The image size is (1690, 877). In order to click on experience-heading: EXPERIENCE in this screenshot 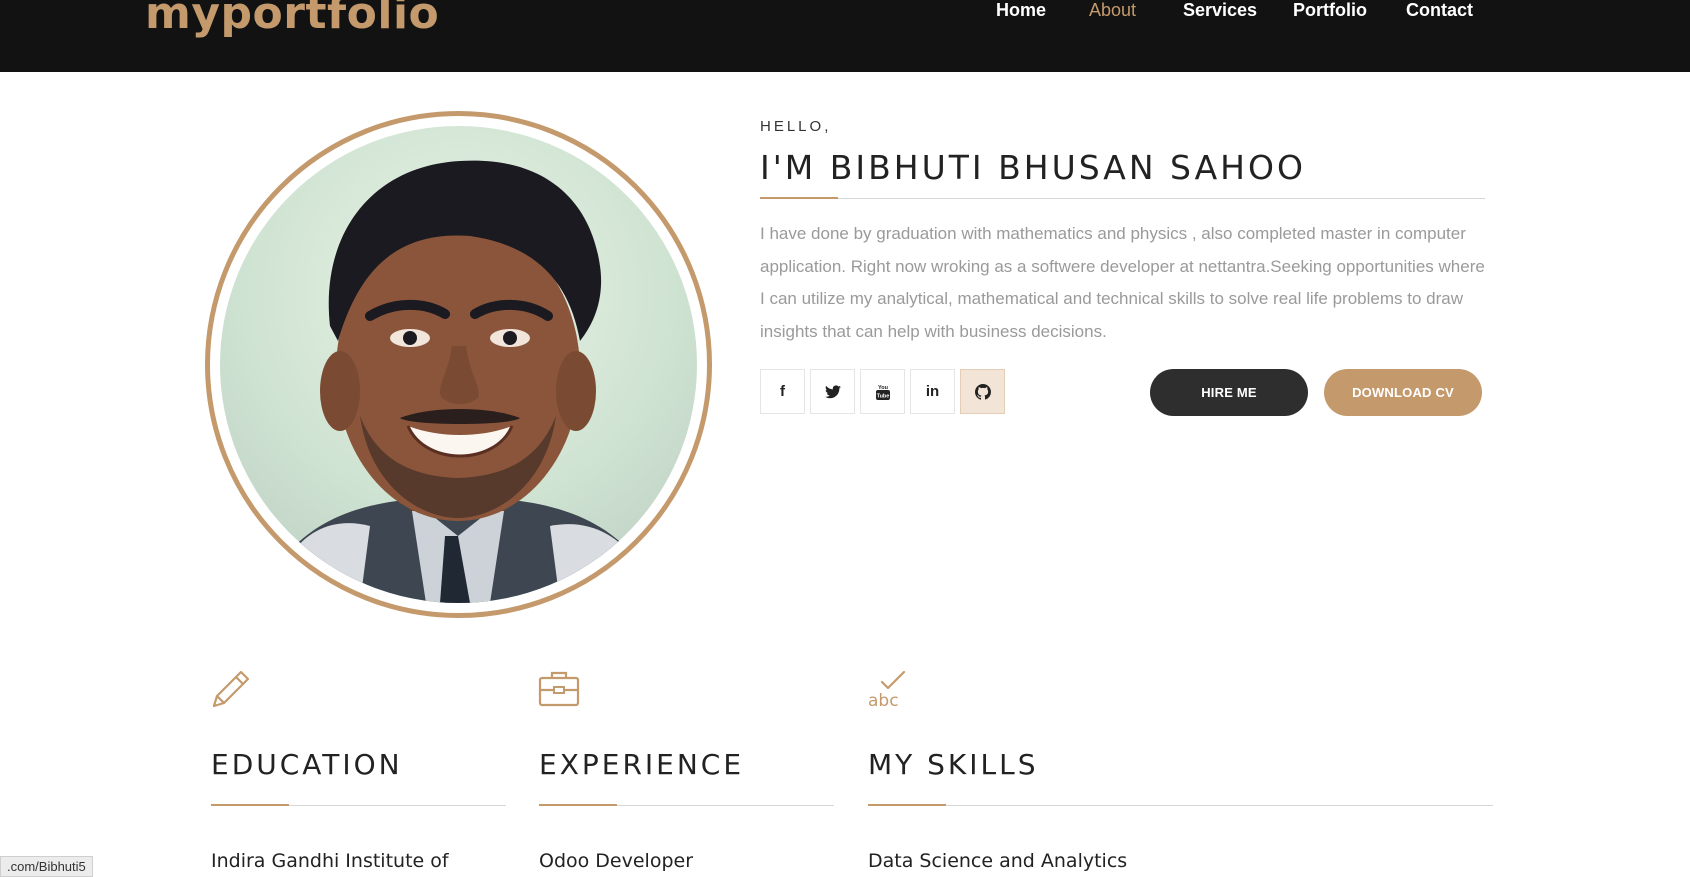, I will do `click(642, 764)`.